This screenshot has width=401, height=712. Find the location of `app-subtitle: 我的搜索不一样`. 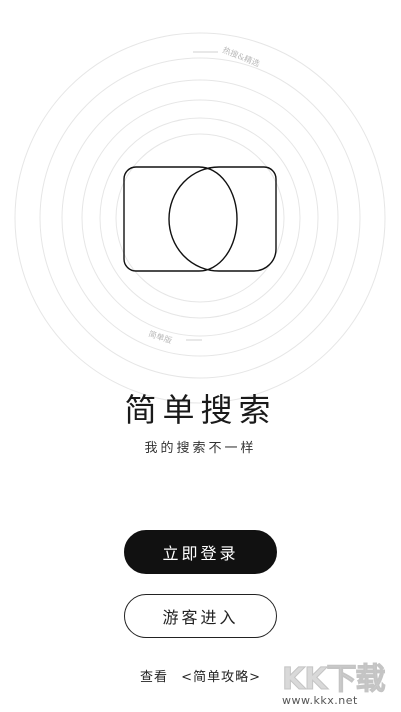

app-subtitle: 我的搜索不一样 is located at coordinates (200, 448).